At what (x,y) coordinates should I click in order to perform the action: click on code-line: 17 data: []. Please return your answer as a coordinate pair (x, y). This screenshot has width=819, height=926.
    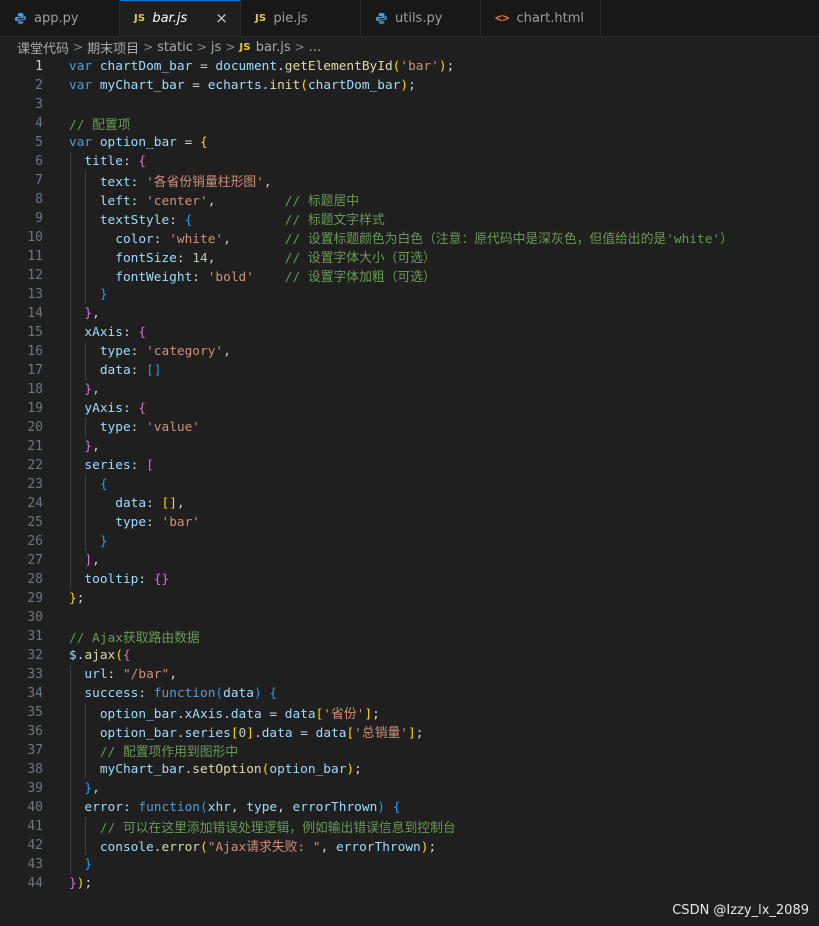
    Looking at the image, I should click on (409, 370).